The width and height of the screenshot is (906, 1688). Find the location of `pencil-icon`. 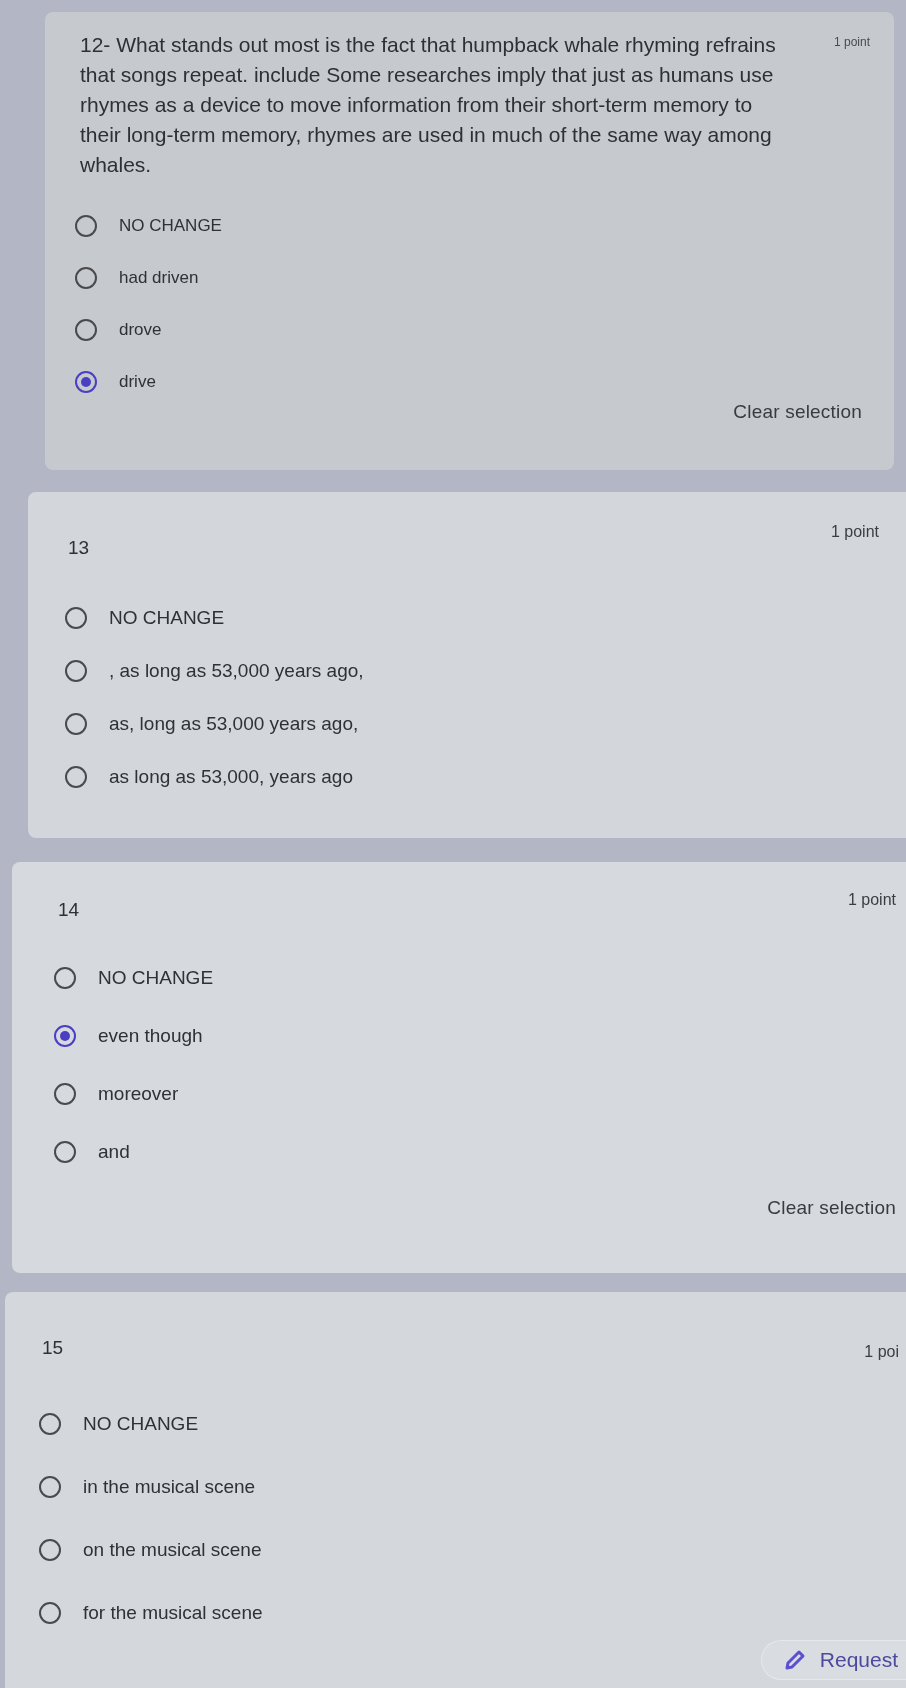

pencil-icon is located at coordinates (794, 1660).